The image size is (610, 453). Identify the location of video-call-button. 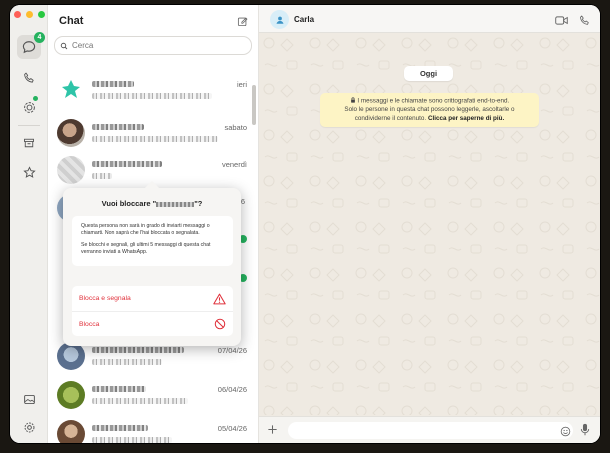
(561, 22).